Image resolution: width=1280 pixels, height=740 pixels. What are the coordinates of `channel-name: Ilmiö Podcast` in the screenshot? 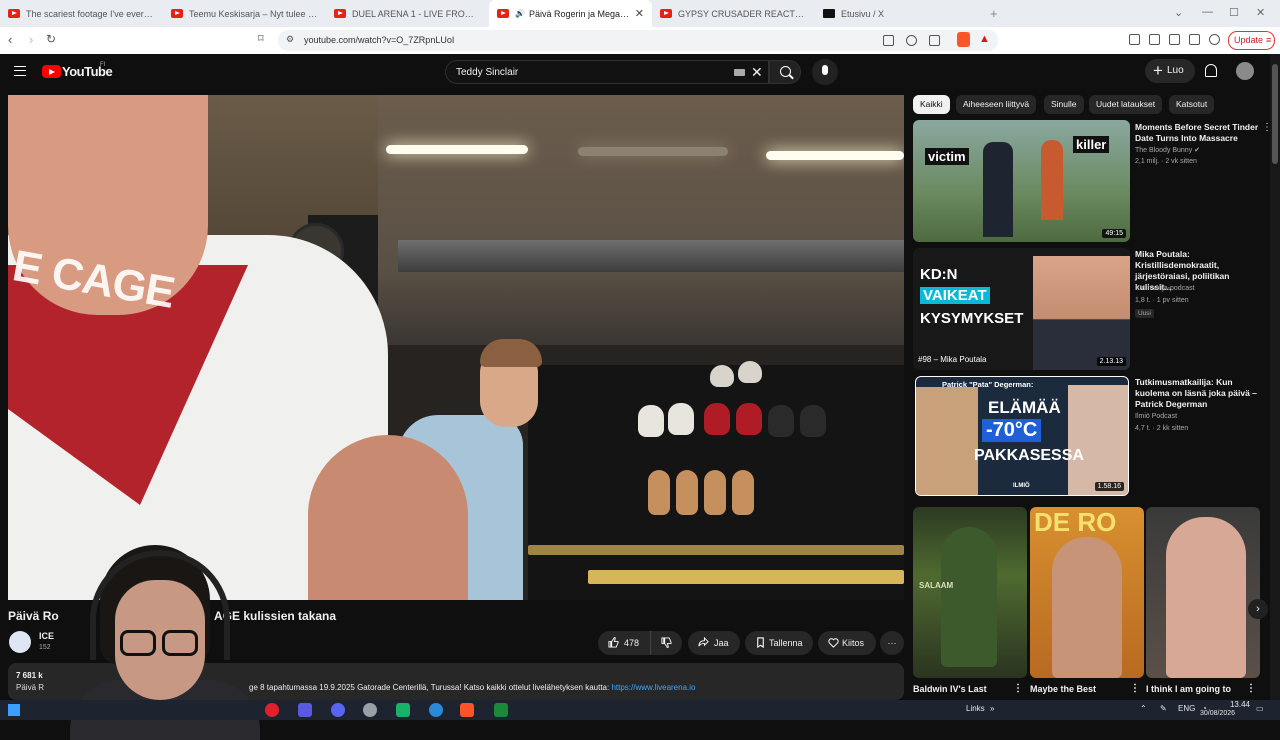 It's located at (1156, 416).